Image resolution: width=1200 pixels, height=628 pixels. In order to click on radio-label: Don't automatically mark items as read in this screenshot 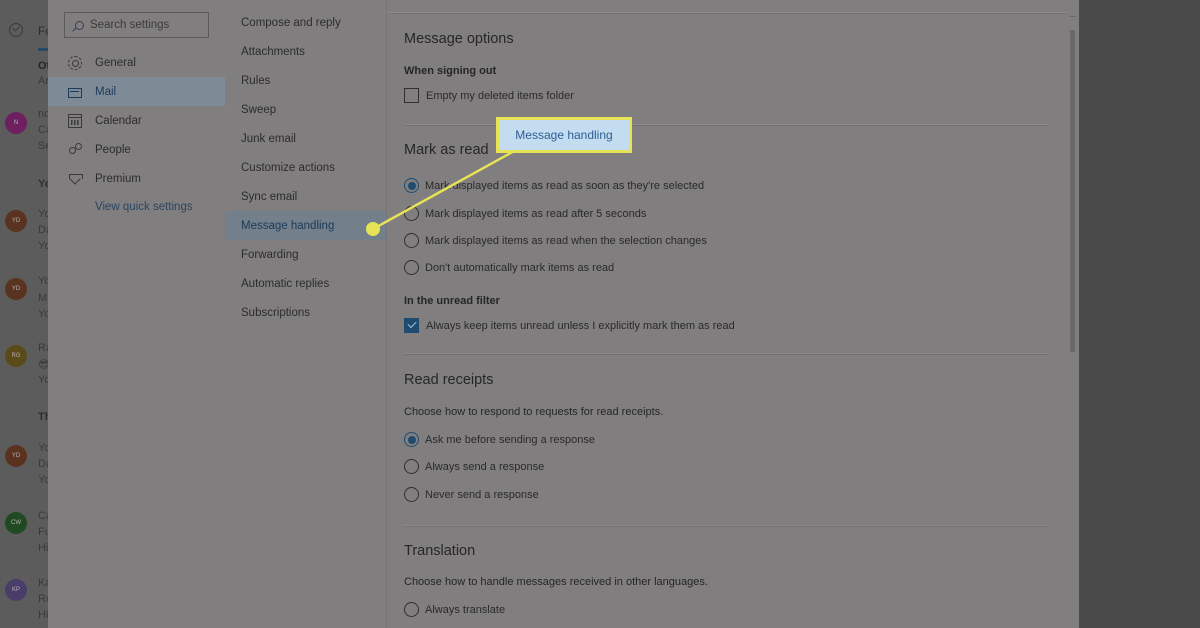, I will do `click(520, 267)`.